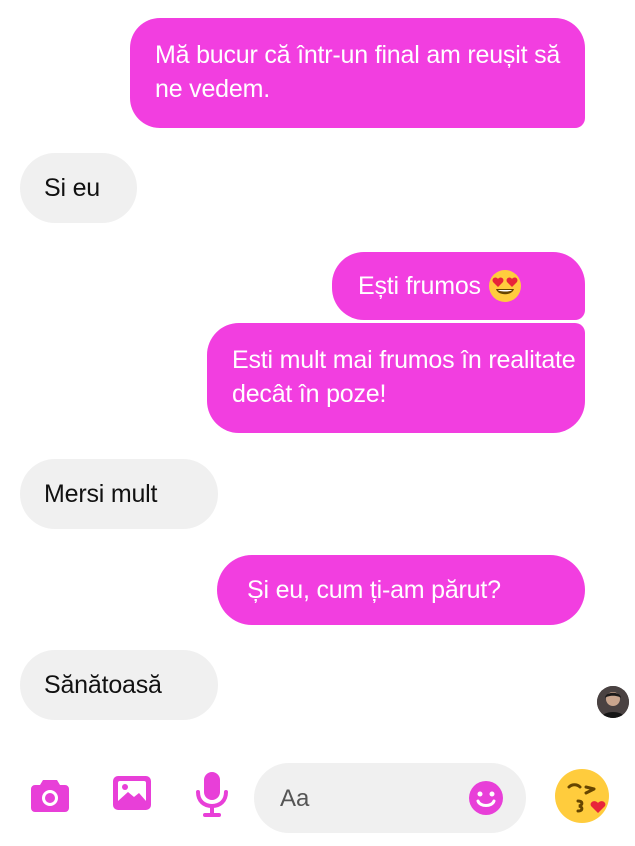  I want to click on outgoing-message: Ești frumos, so click(458, 286).